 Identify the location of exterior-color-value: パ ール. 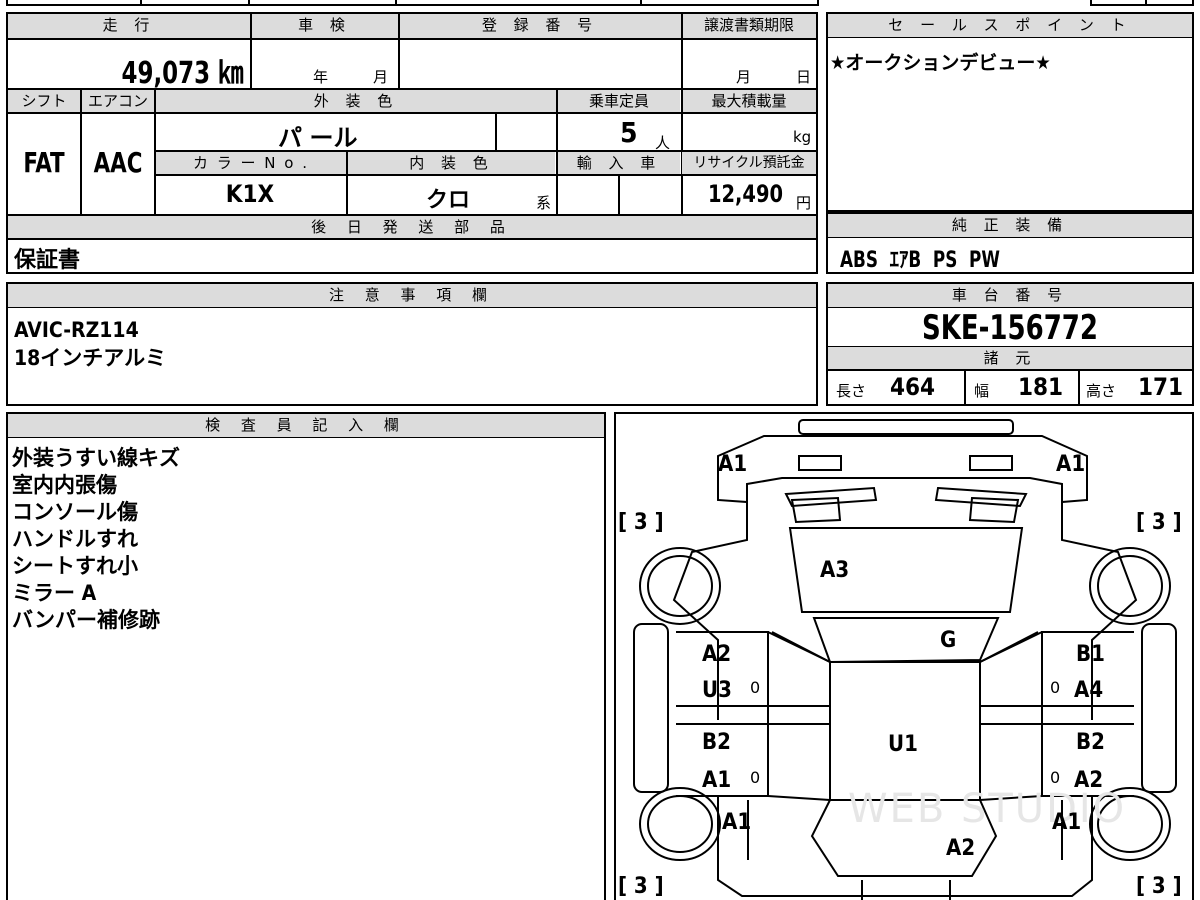
(318, 138).